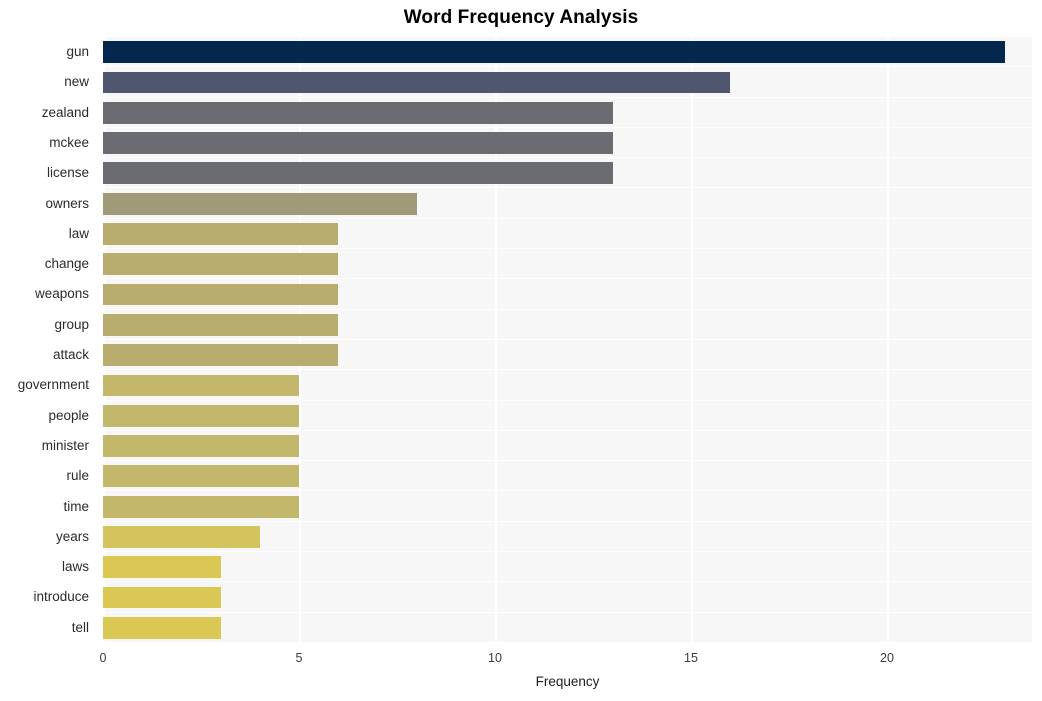 This screenshot has width=1042, height=701. I want to click on bar-government, so click(201, 385).